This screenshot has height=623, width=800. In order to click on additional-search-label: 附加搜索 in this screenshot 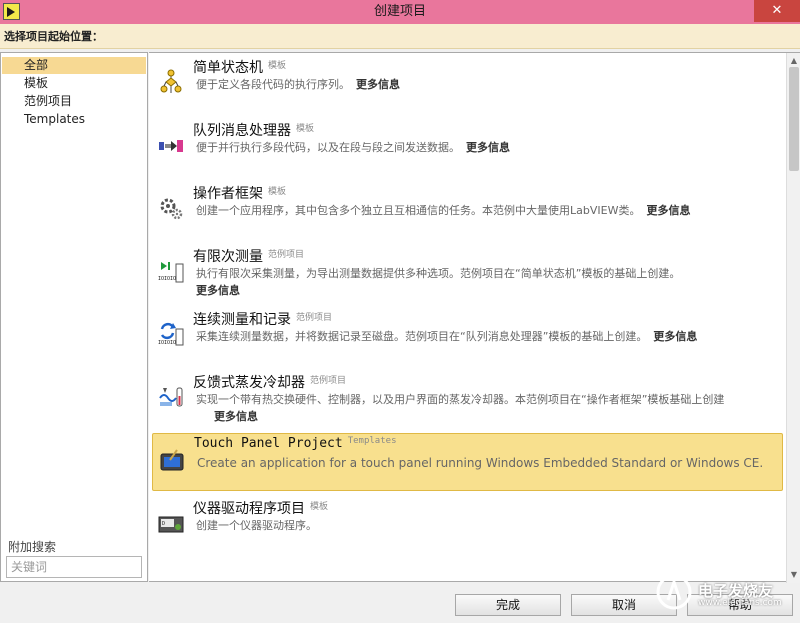, I will do `click(32, 547)`.